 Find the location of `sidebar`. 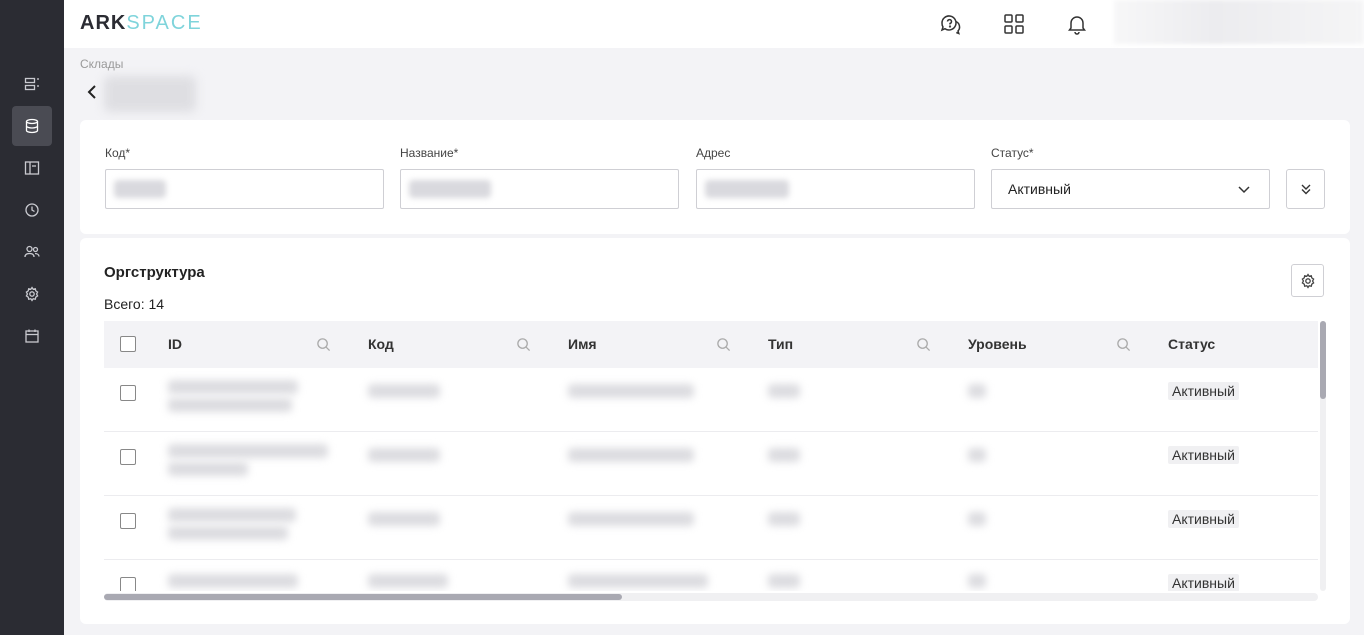

sidebar is located at coordinates (32, 317).